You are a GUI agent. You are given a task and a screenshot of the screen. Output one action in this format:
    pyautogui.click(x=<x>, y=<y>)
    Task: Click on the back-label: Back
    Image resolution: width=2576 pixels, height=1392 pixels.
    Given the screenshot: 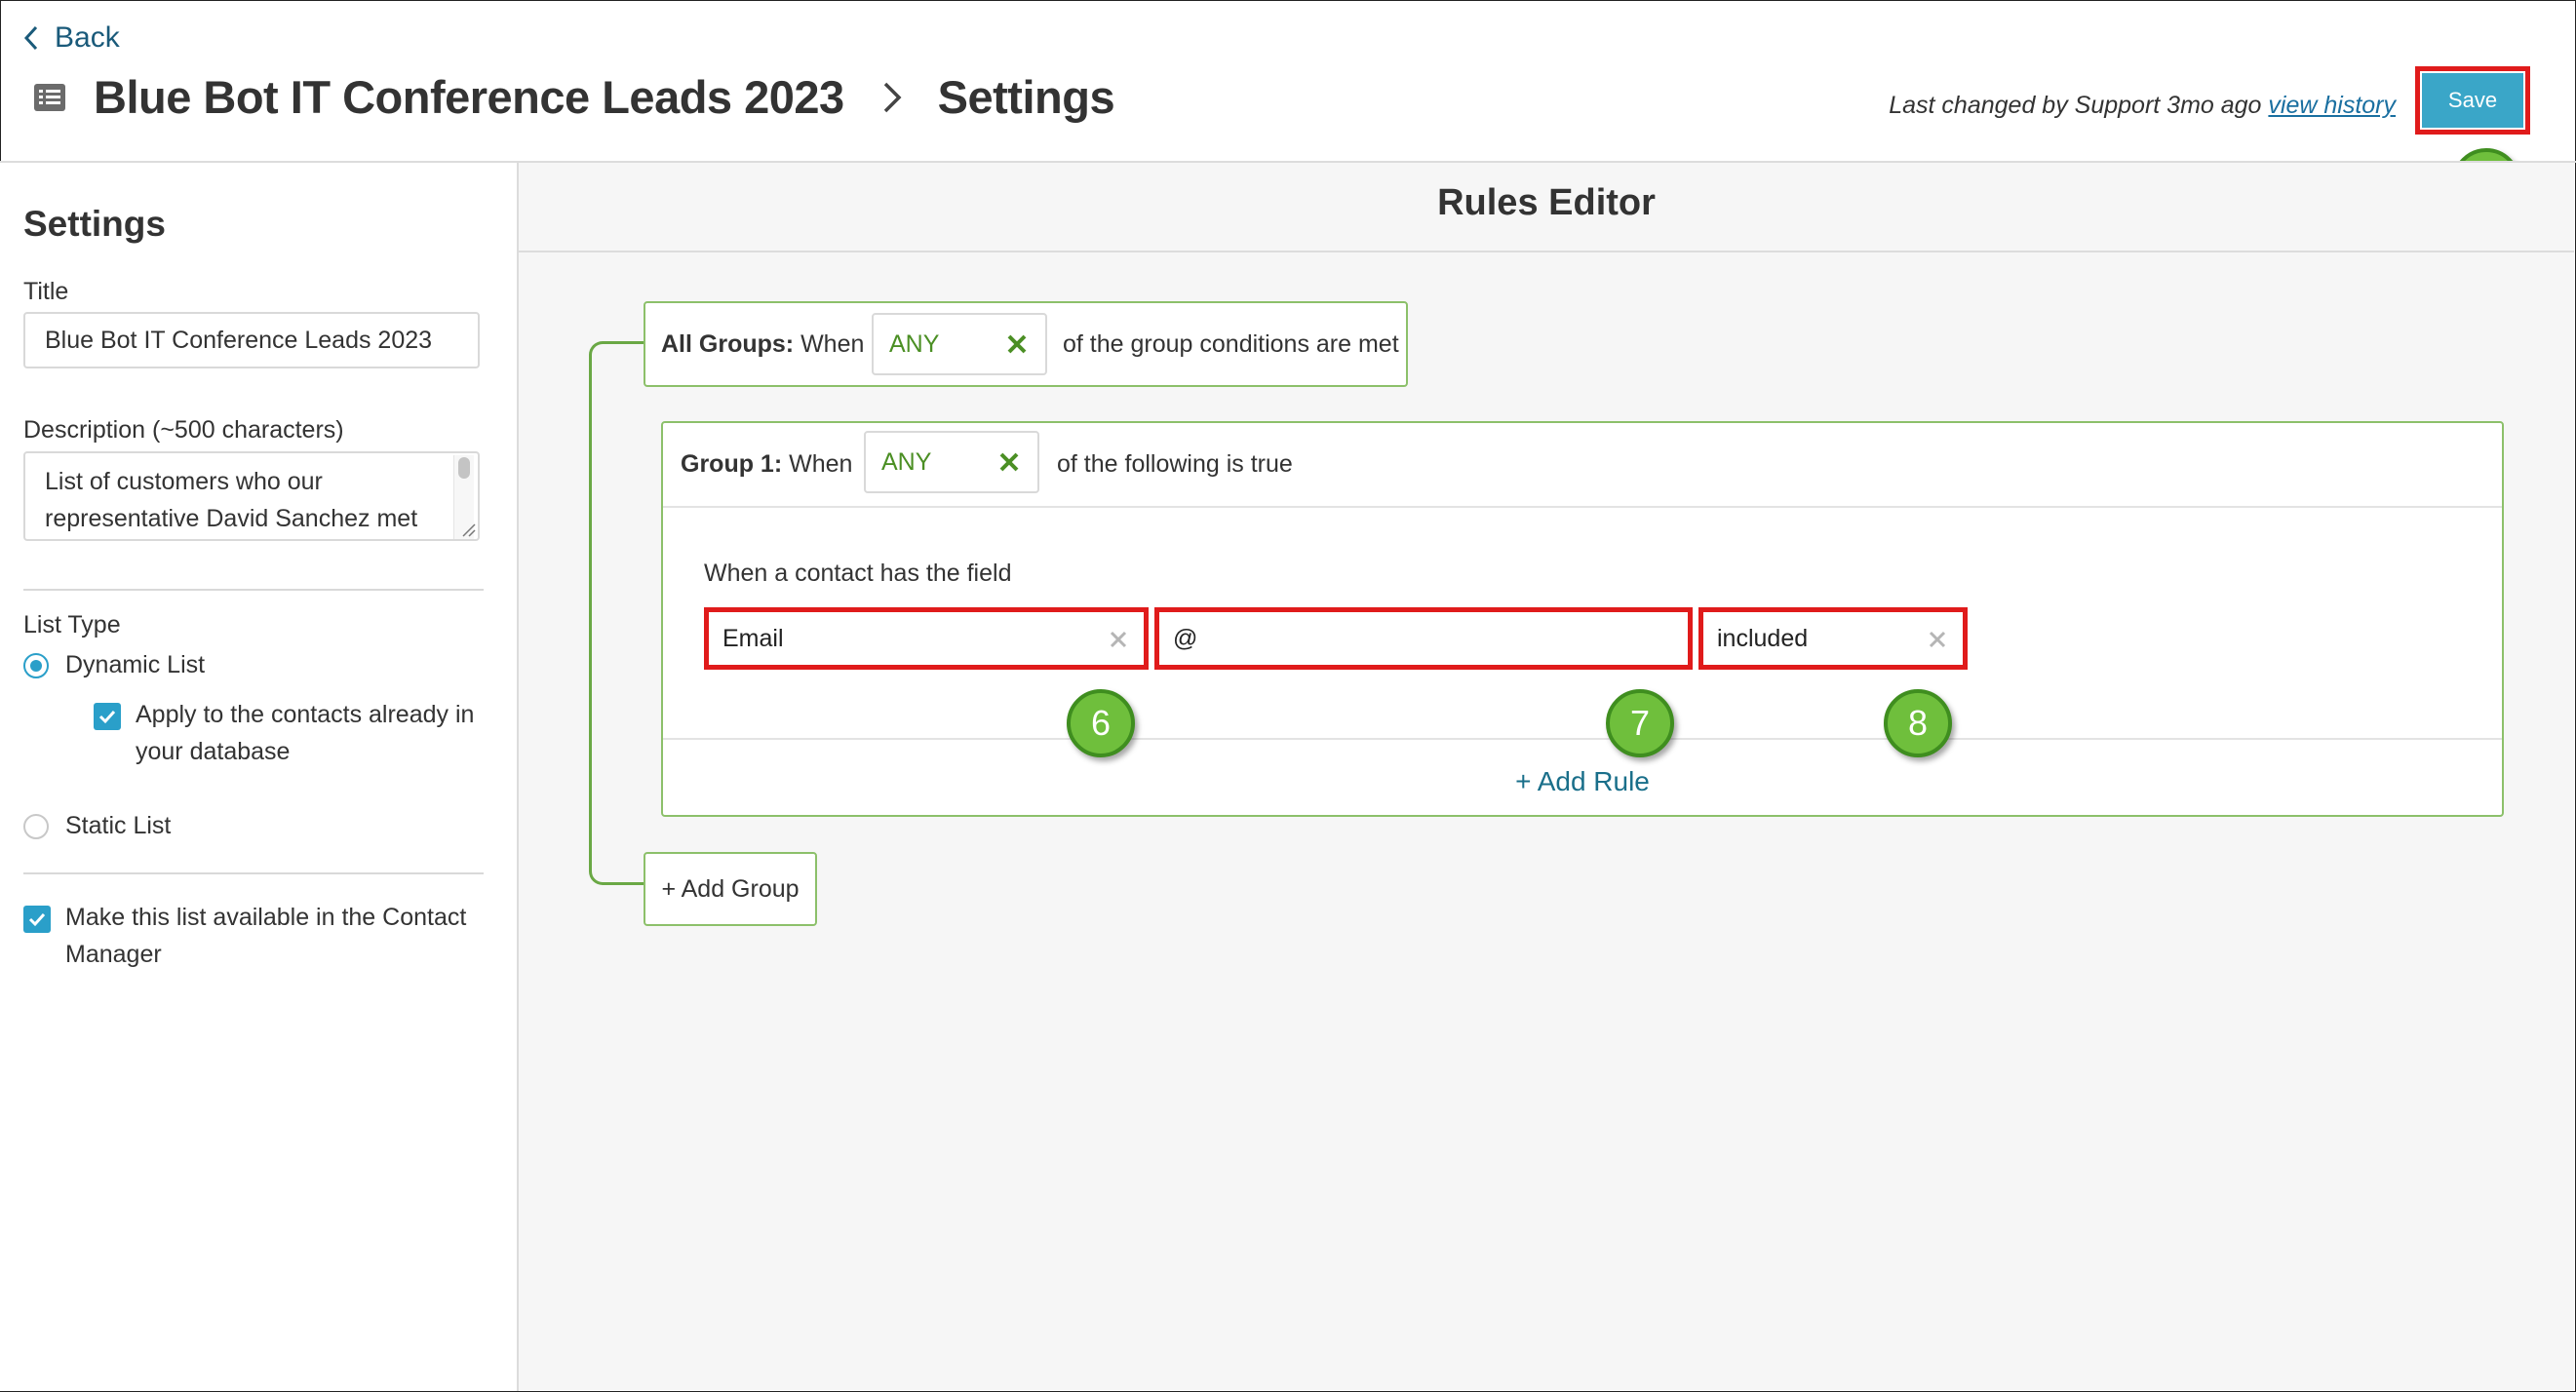 What is the action you would take?
    pyautogui.click(x=87, y=38)
    